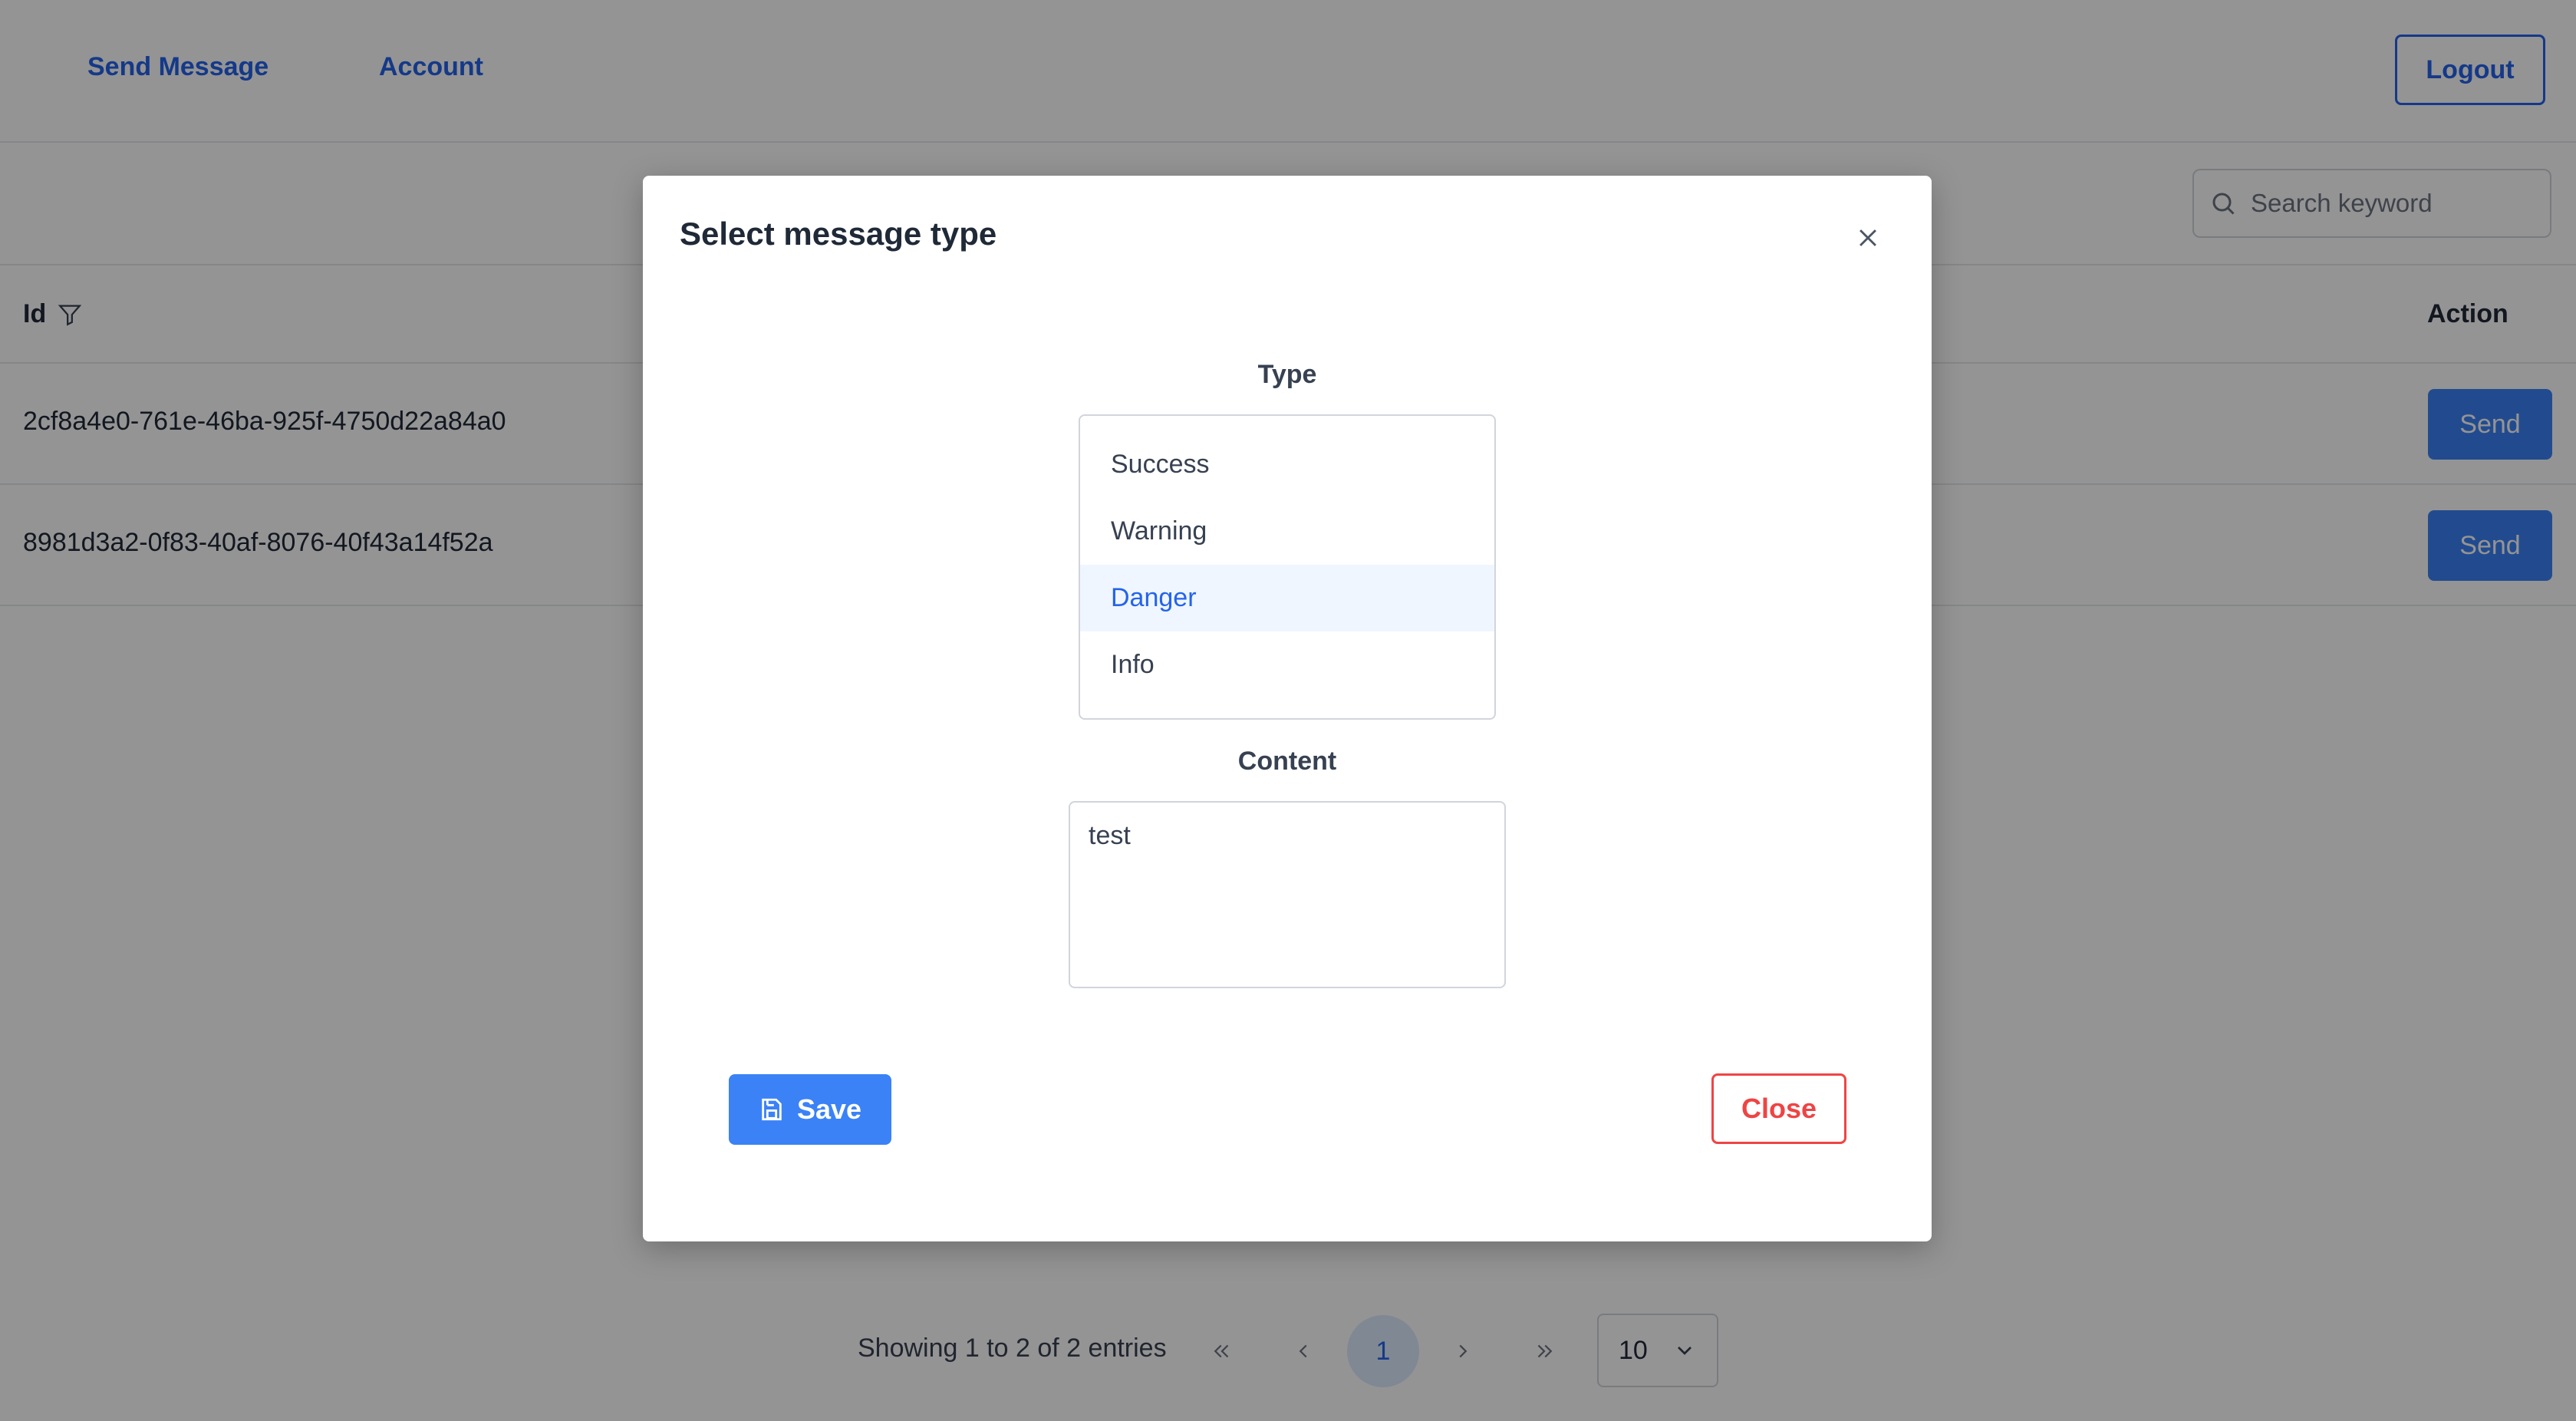 The image size is (2576, 1421). I want to click on type-option-warning: Warning, so click(1287, 531).